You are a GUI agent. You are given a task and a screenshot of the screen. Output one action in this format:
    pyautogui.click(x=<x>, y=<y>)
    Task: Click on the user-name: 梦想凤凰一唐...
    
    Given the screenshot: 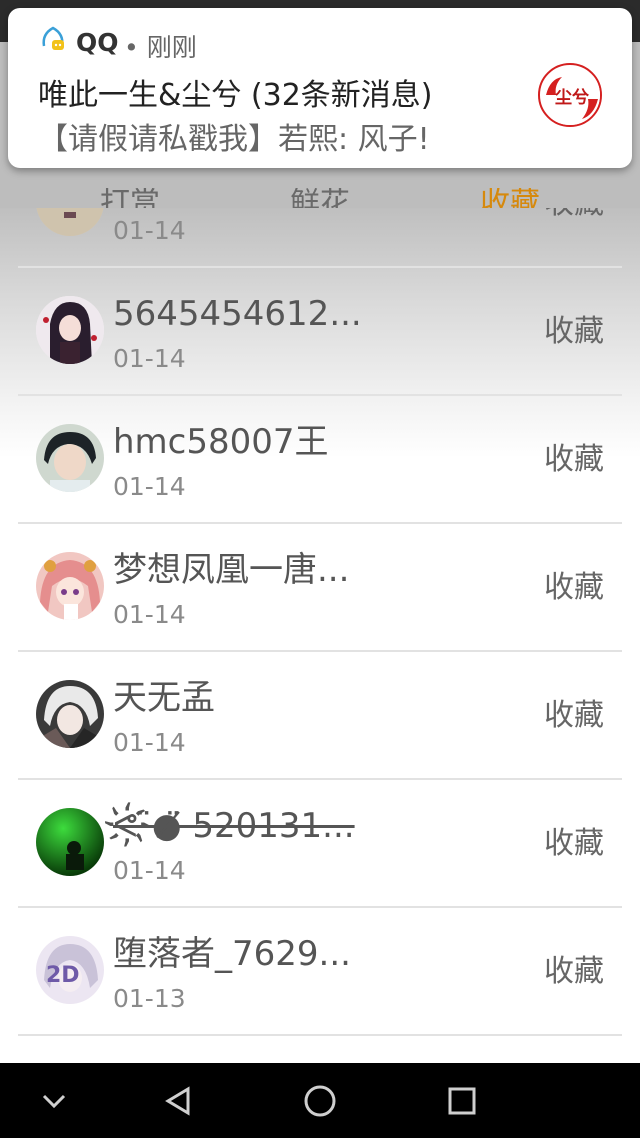 What is the action you would take?
    pyautogui.click(x=231, y=570)
    